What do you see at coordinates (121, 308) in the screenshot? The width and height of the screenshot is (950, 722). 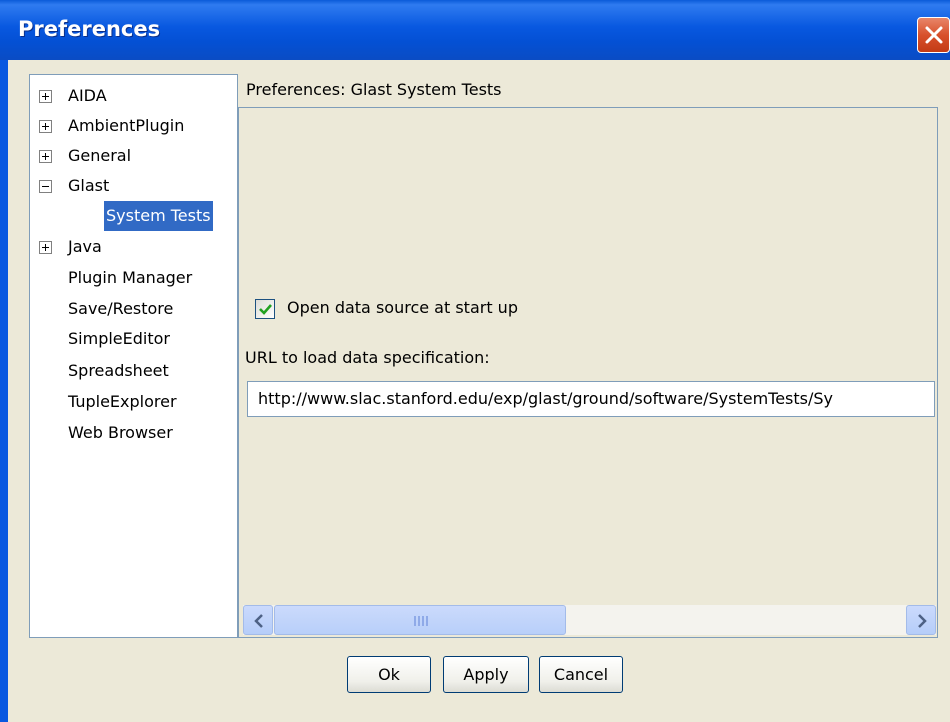 I see `tree-item-label: Save/Restore` at bounding box center [121, 308].